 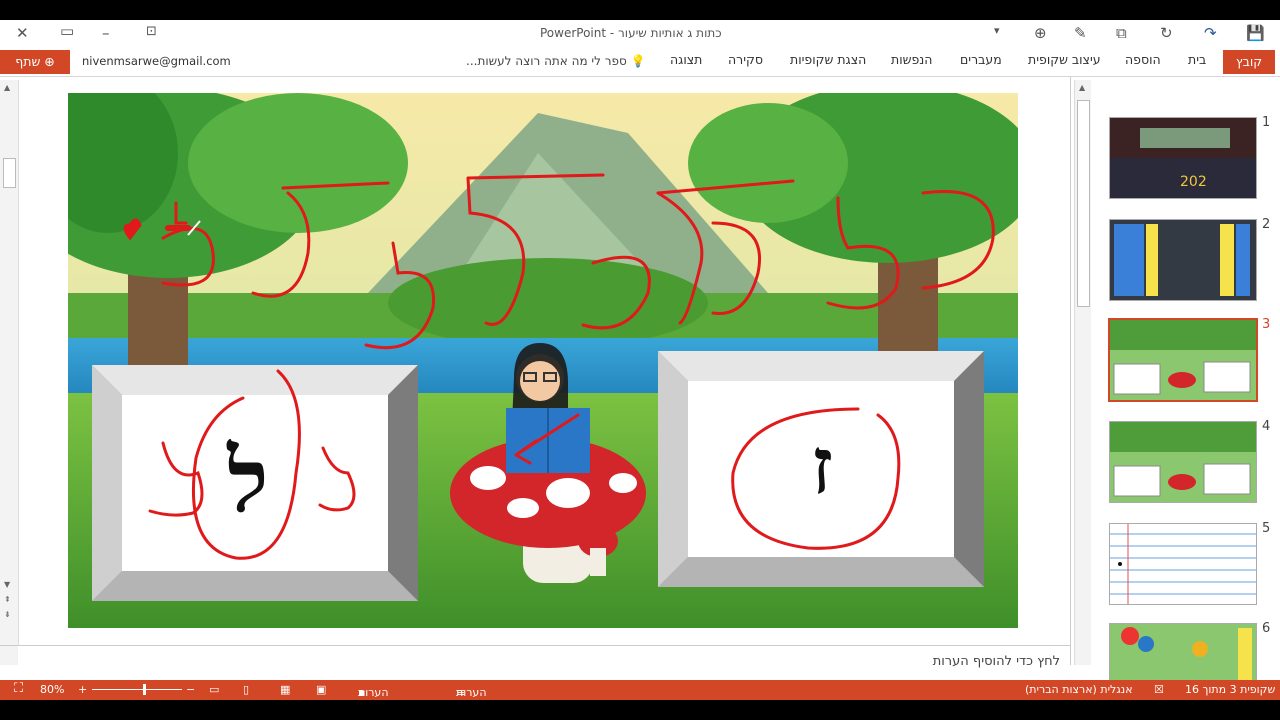 I want to click on bush-cluster, so click(x=548, y=303).